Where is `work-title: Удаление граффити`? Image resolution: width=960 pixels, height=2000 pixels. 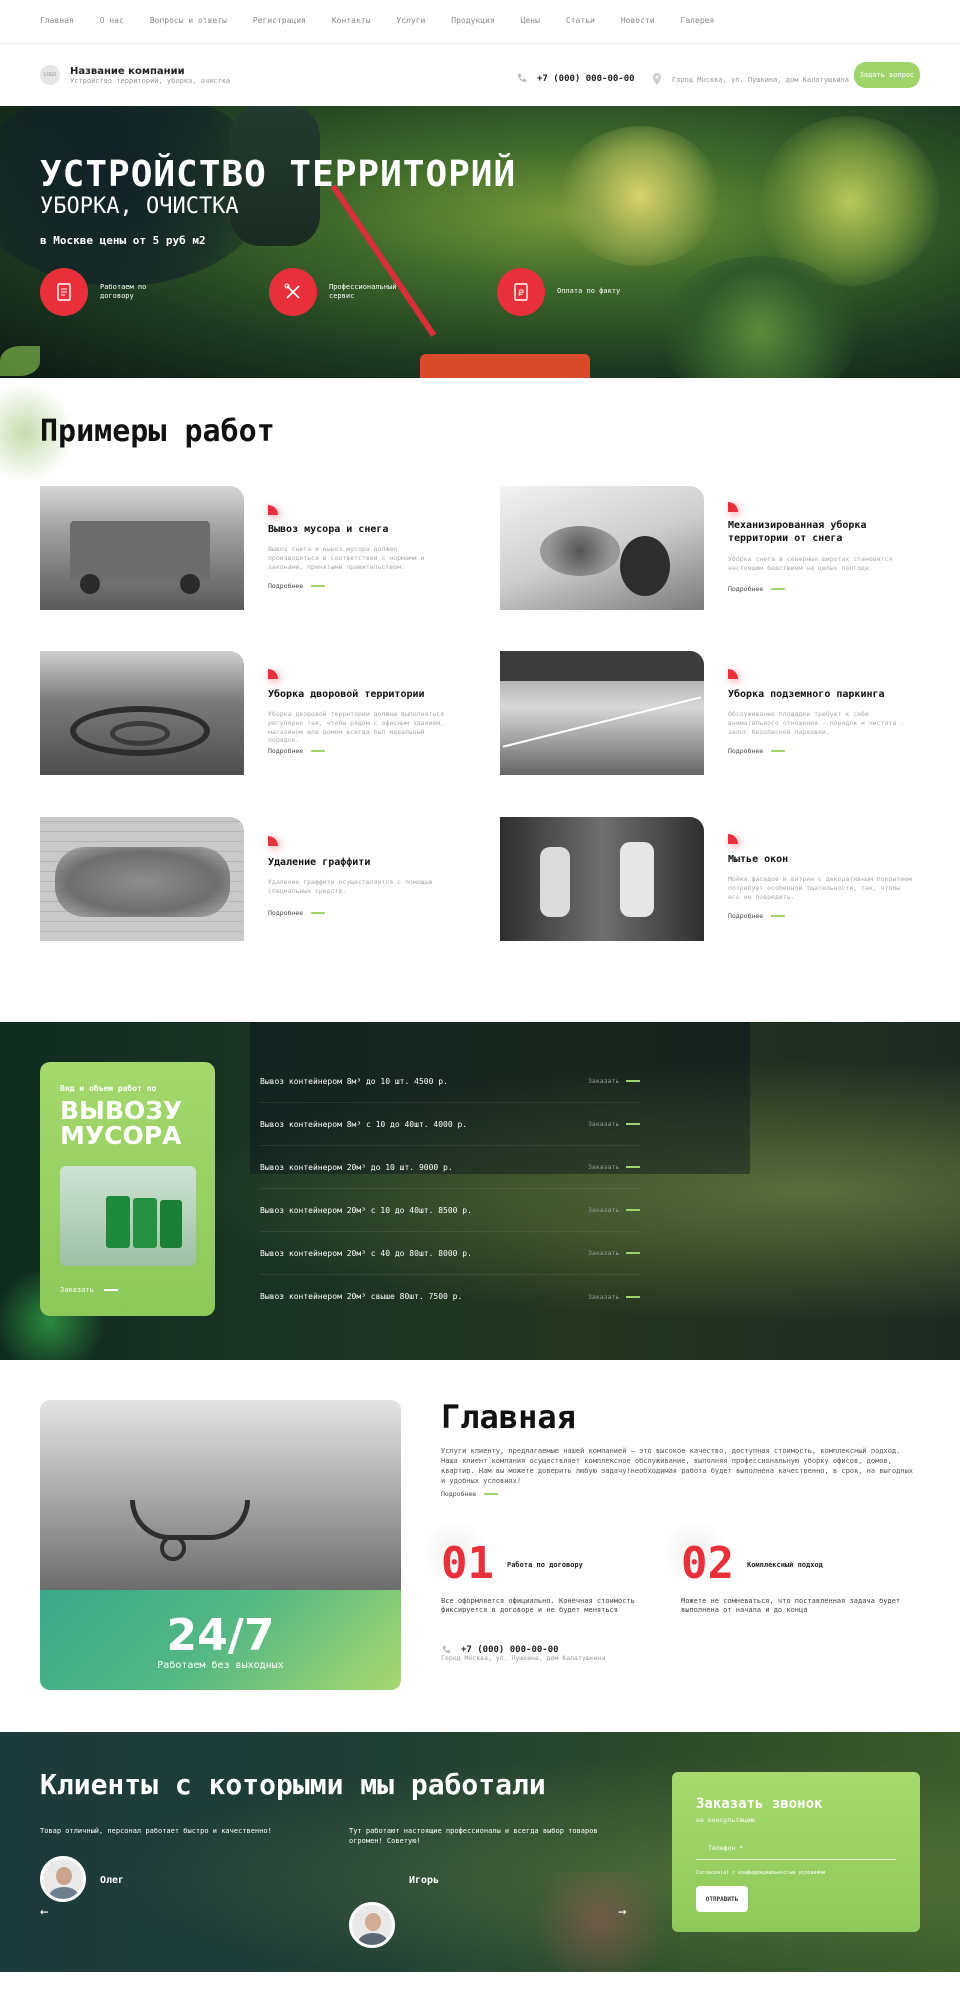
work-title: Удаление граффити is located at coordinates (368, 863).